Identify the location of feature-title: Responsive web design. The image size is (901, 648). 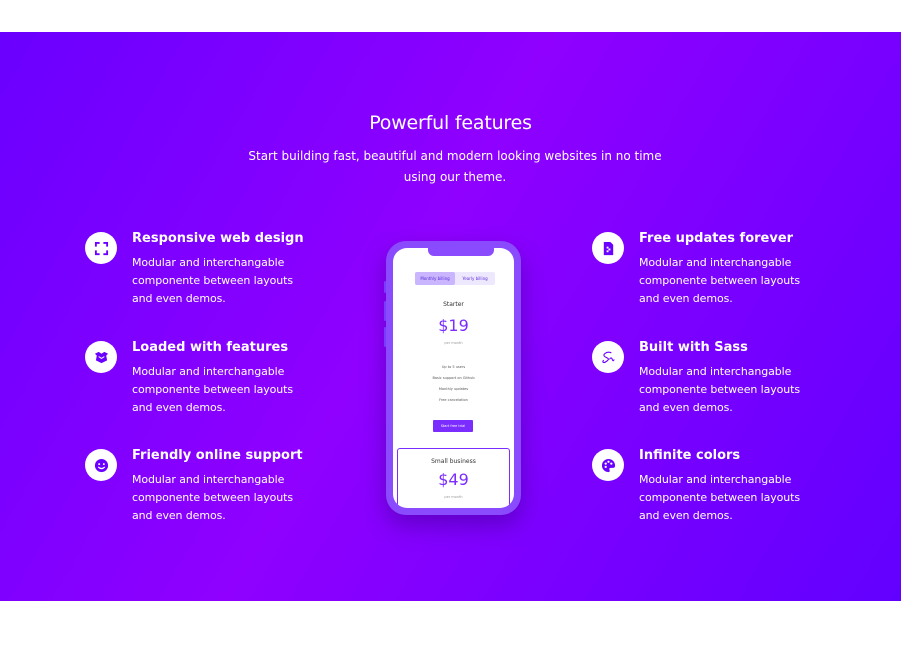
(218, 238).